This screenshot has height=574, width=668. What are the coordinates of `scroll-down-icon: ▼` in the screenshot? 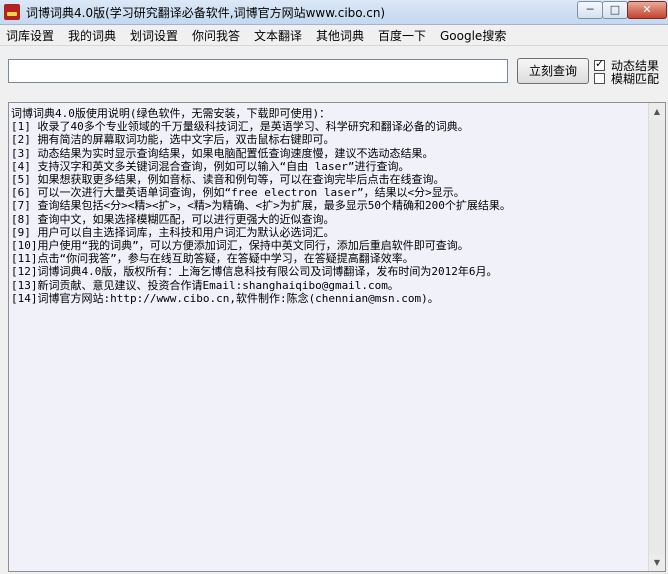 It's located at (657, 562).